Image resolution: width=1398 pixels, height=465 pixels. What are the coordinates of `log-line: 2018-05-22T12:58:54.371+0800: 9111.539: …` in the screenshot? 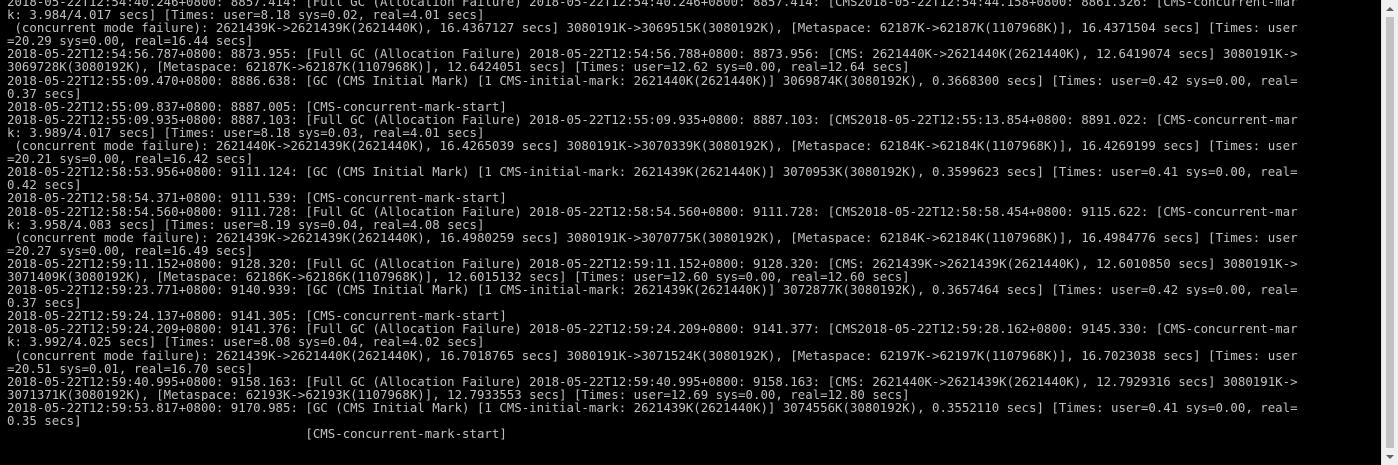 It's located at (257, 198).